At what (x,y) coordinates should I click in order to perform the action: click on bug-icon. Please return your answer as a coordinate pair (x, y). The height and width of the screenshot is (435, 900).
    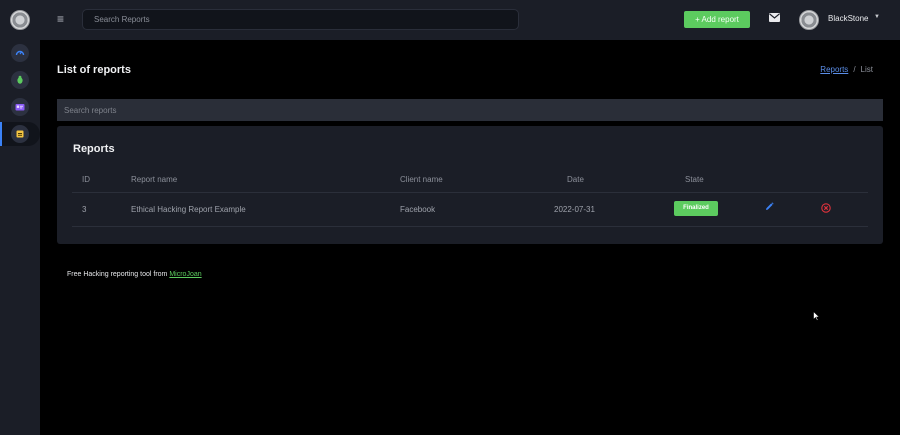
    Looking at the image, I should click on (20, 79).